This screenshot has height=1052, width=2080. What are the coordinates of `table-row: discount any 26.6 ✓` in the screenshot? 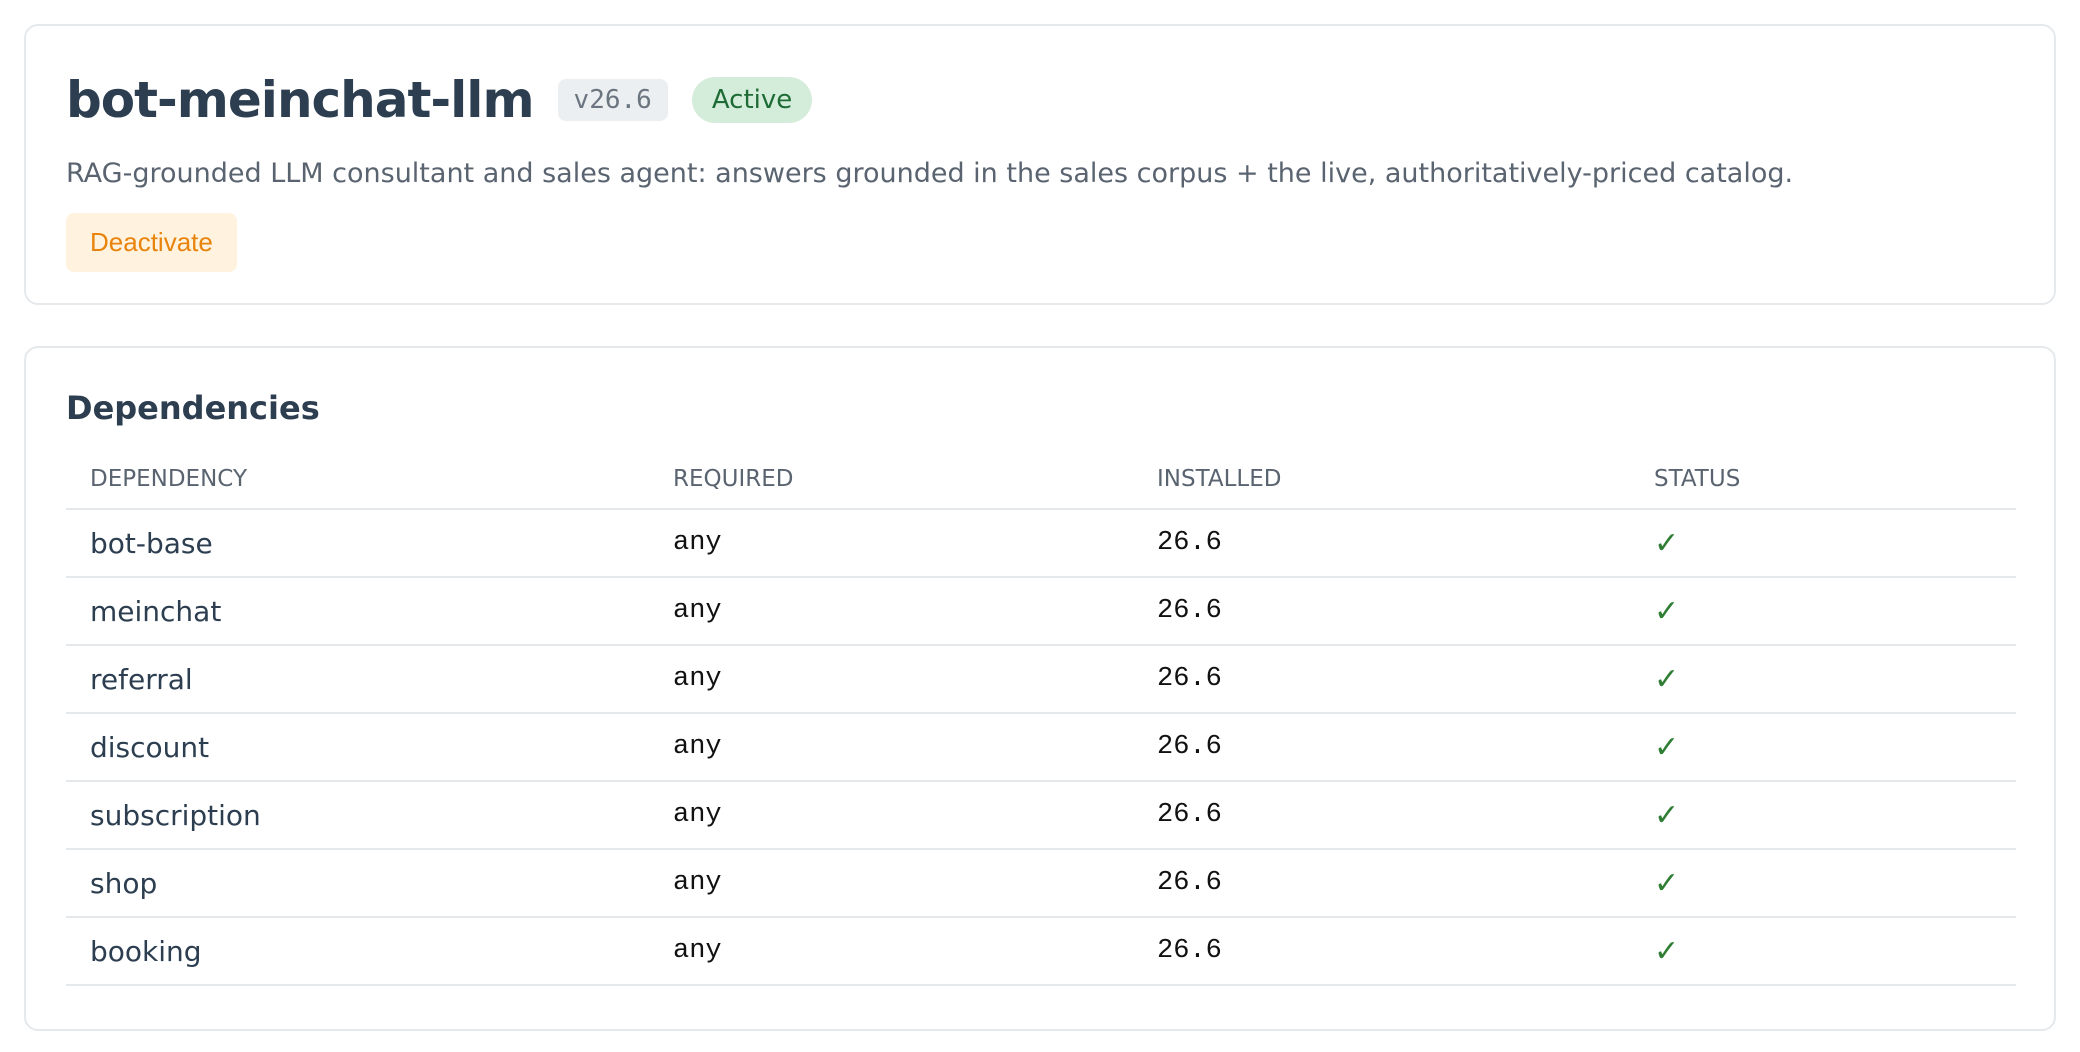 It's located at (1041, 747).